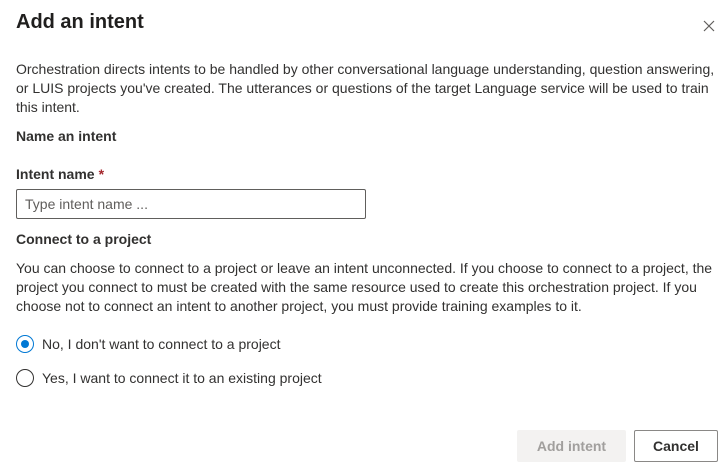  I want to click on intent-name-label-text: Intent name, so click(55, 174).